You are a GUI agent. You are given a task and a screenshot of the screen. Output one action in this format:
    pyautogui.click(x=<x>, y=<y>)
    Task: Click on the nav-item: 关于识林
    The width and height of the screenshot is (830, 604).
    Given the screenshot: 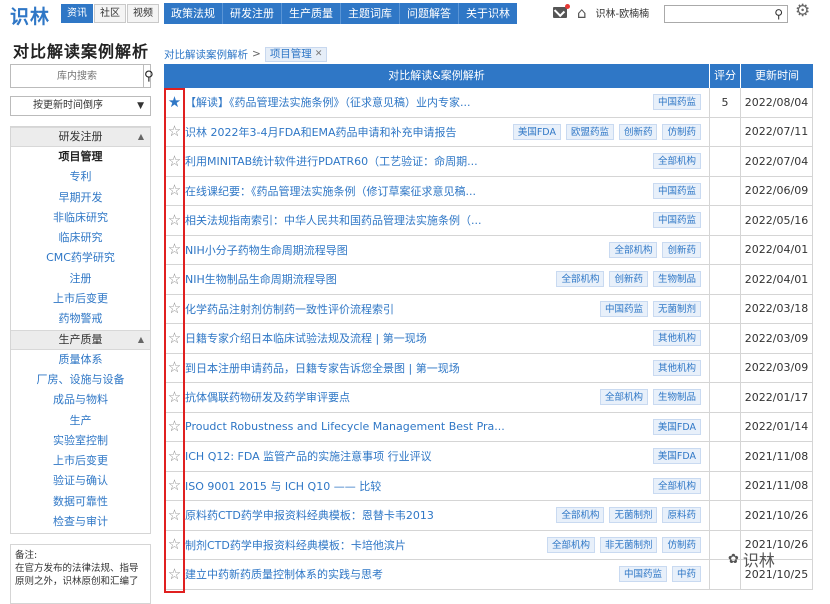 What is the action you would take?
    pyautogui.click(x=488, y=13)
    